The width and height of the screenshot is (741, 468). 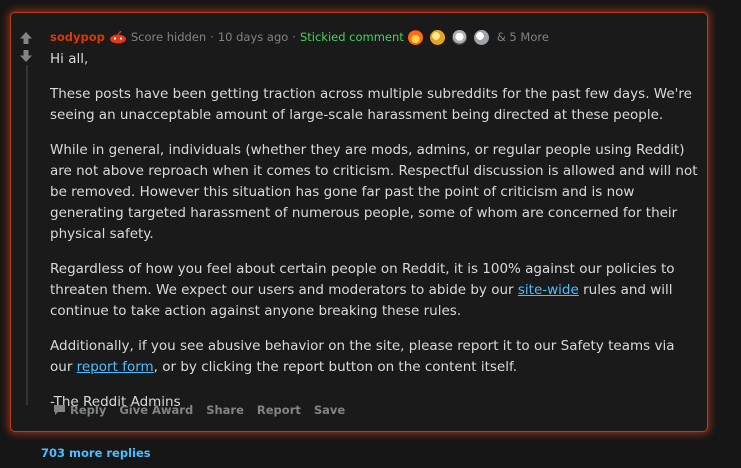 What do you see at coordinates (96, 453) in the screenshot?
I see `more-replies-link: 703 more replies` at bounding box center [96, 453].